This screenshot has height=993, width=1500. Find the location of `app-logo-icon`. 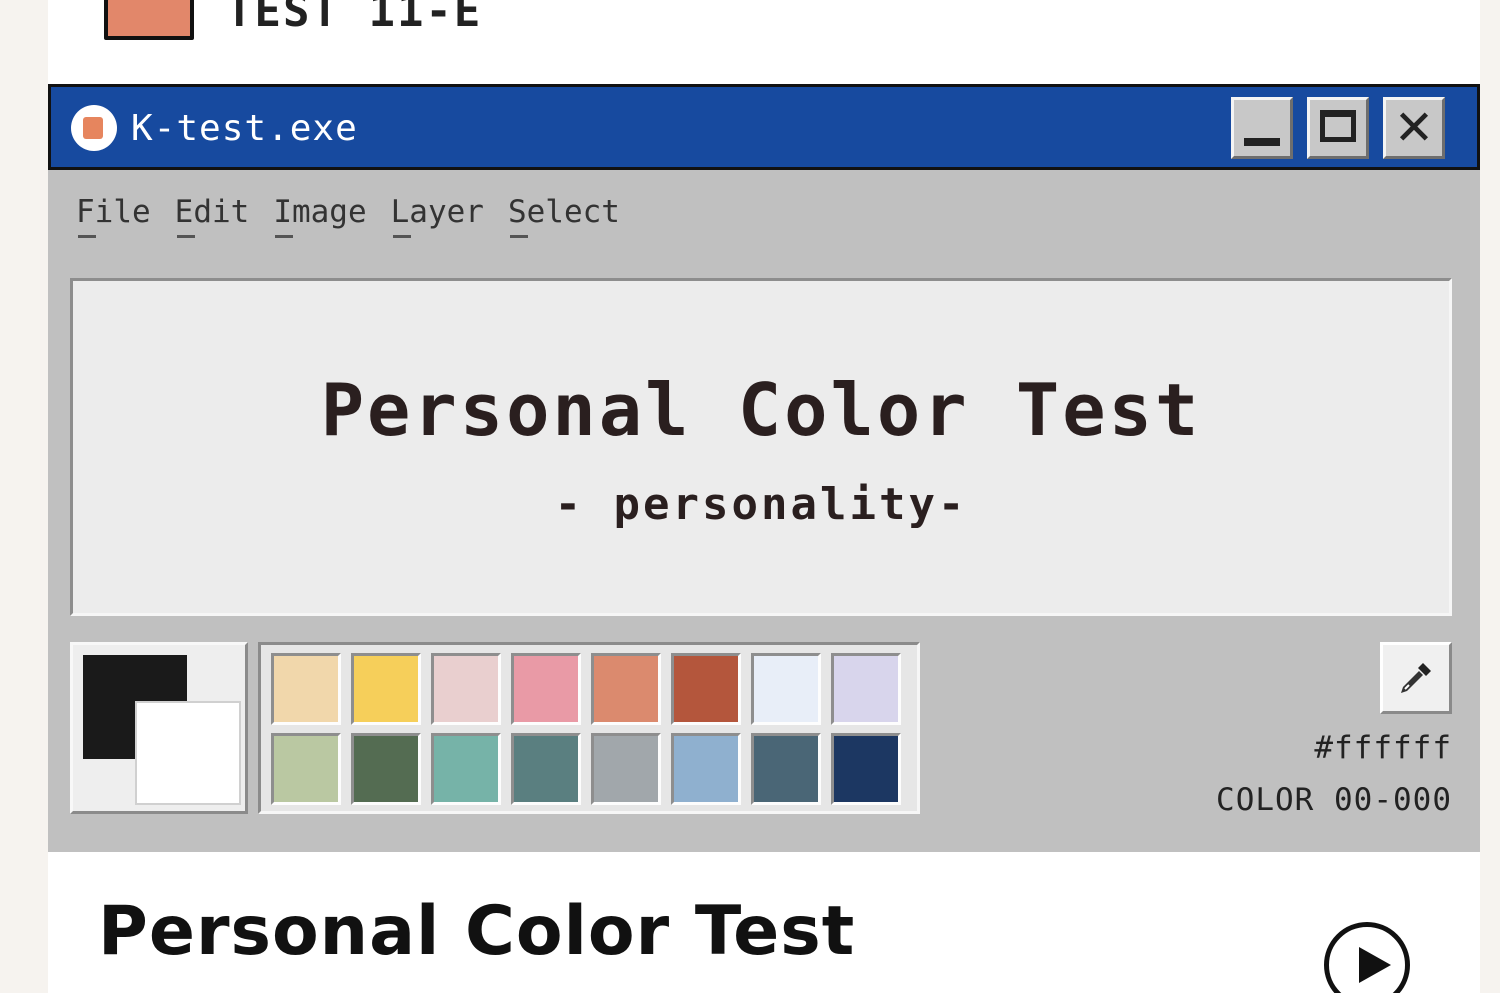

app-logo-icon is located at coordinates (94, 128).